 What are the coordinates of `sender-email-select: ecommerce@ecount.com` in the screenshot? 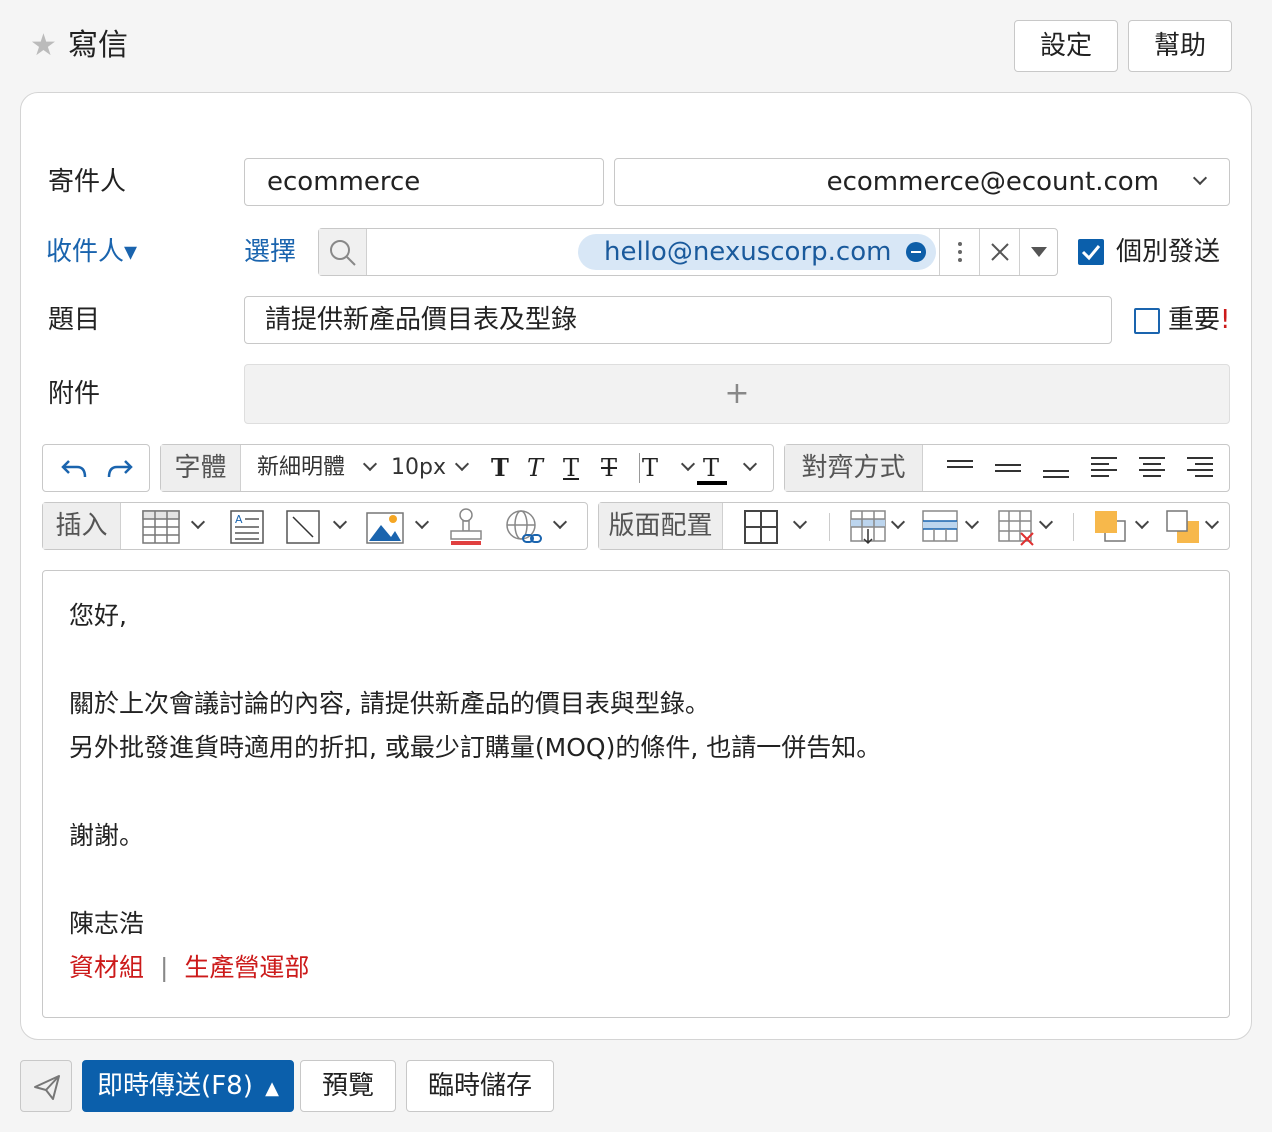 It's located at (922, 182).